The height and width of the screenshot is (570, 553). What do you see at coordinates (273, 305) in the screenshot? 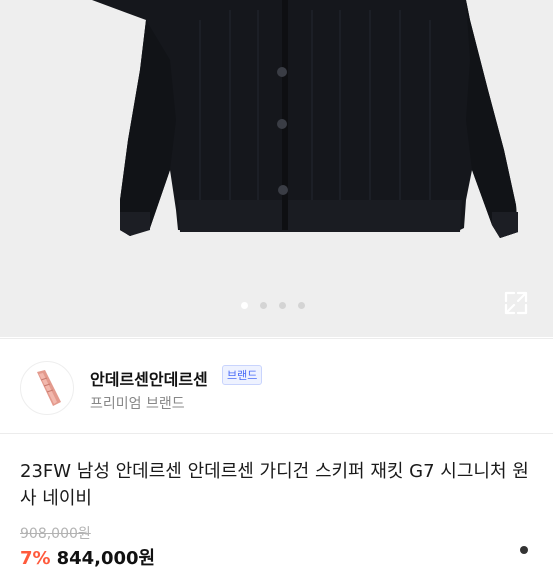
I see `gallery-pagination` at bounding box center [273, 305].